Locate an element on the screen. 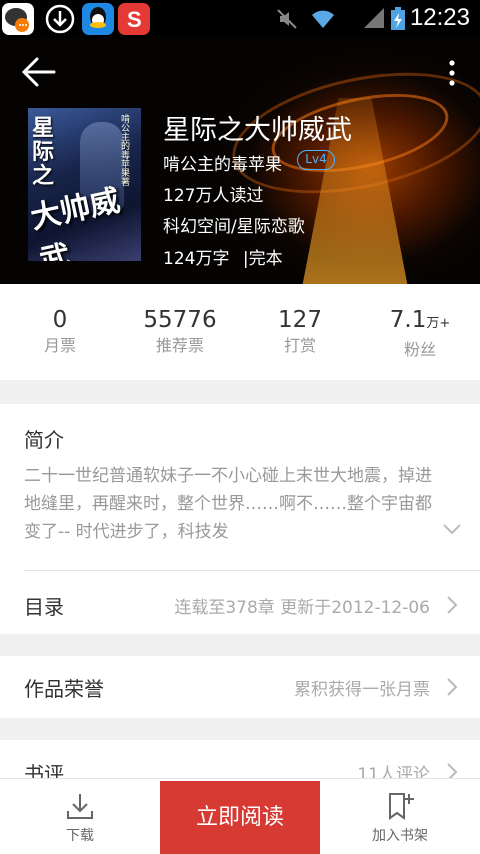  completion-status: |完本 is located at coordinates (262, 259).